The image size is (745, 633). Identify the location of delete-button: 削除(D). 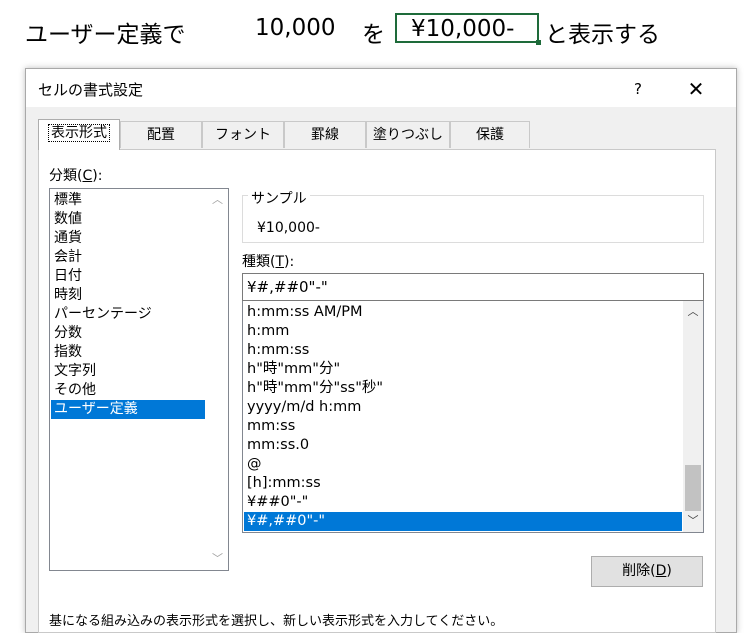
(647, 571).